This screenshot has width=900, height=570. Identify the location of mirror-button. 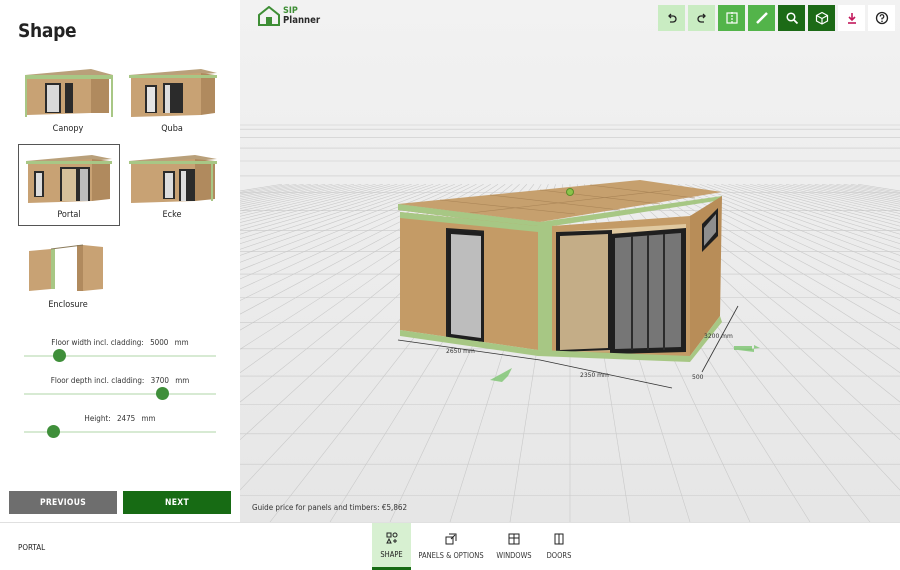
(731, 18).